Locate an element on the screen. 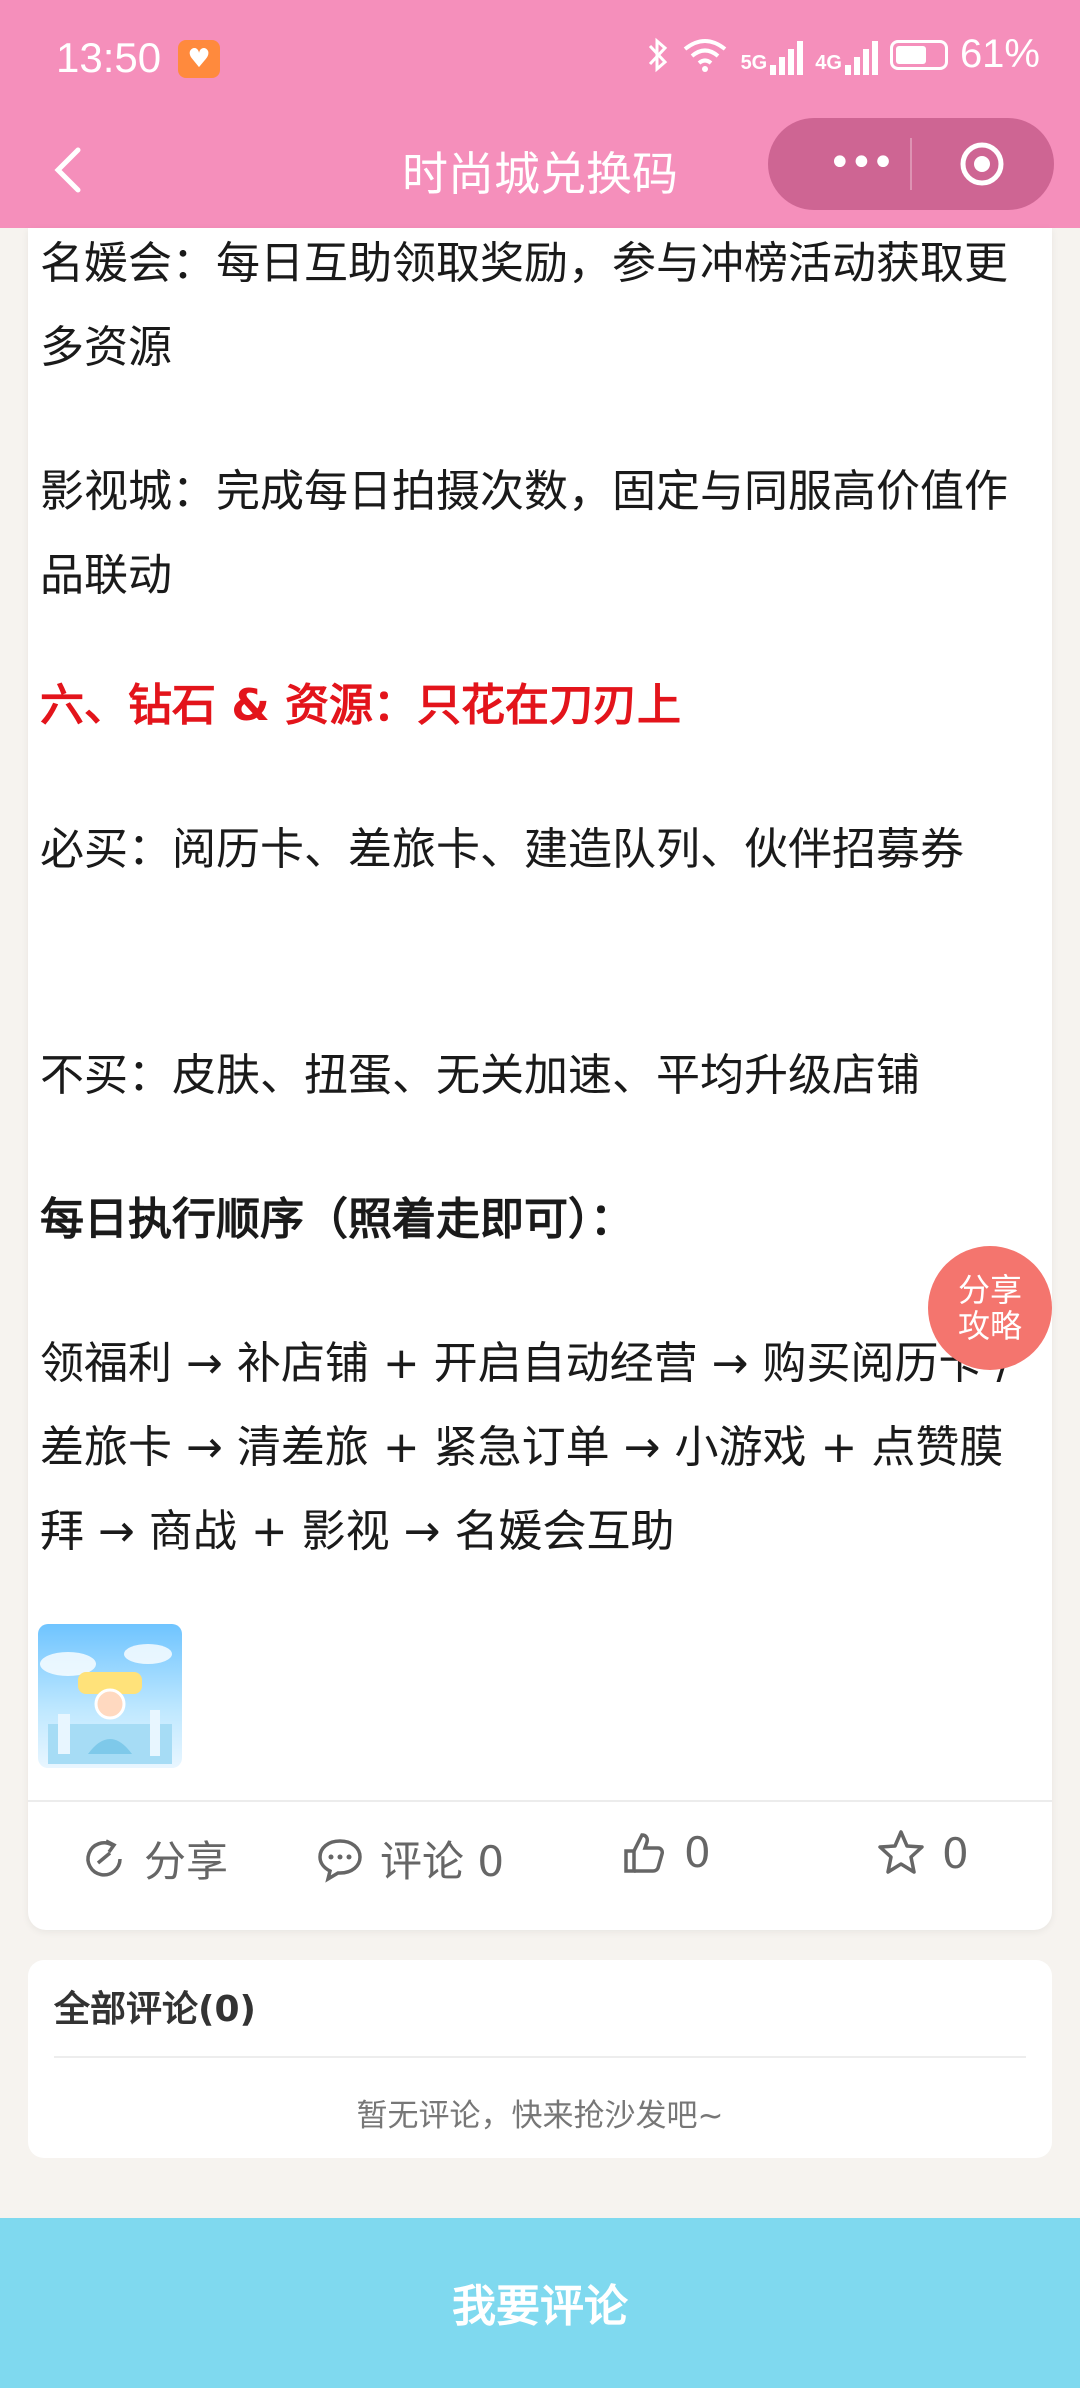 This screenshot has width=1080, height=2388. comments-title: 全部评论(0) is located at coordinates (155, 2009).